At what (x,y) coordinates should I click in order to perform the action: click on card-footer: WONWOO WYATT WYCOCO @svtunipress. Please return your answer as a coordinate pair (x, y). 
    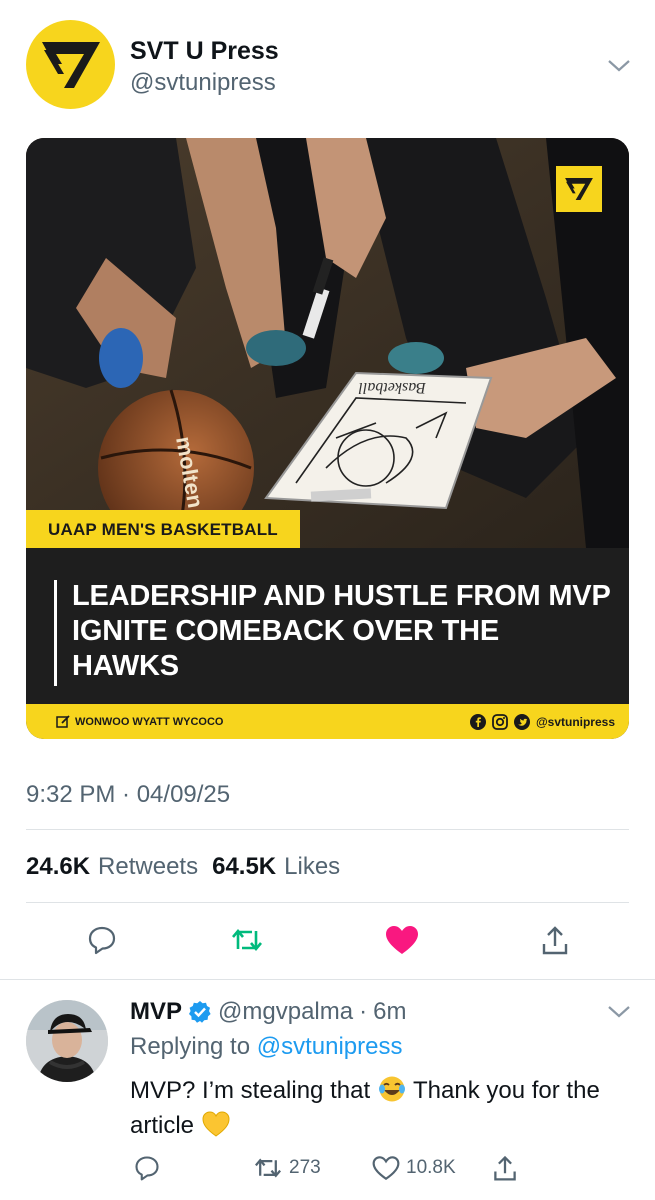
    Looking at the image, I should click on (327, 721).